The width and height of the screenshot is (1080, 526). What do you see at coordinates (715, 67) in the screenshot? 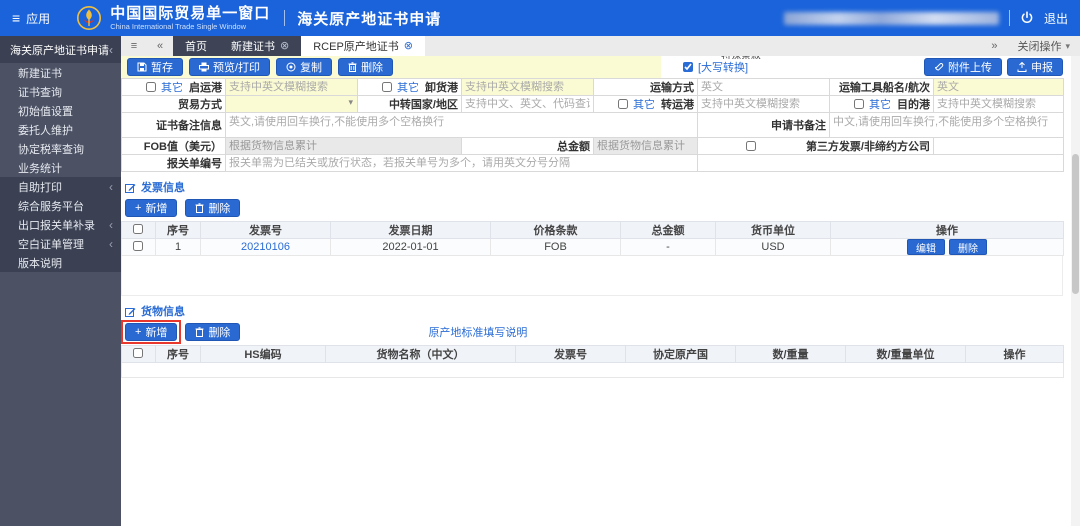
I see `uppercase-convert-checkbox: [大写转换]` at bounding box center [715, 67].